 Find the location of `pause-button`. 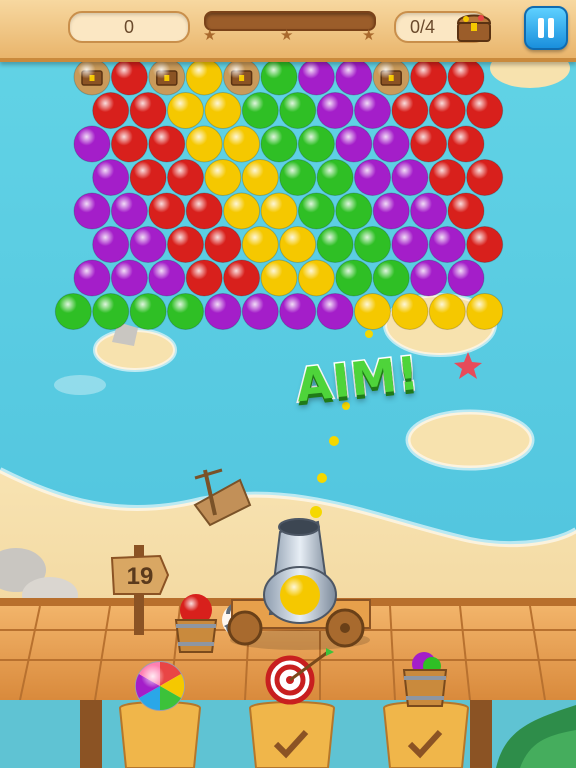

pause-button is located at coordinates (546, 28).